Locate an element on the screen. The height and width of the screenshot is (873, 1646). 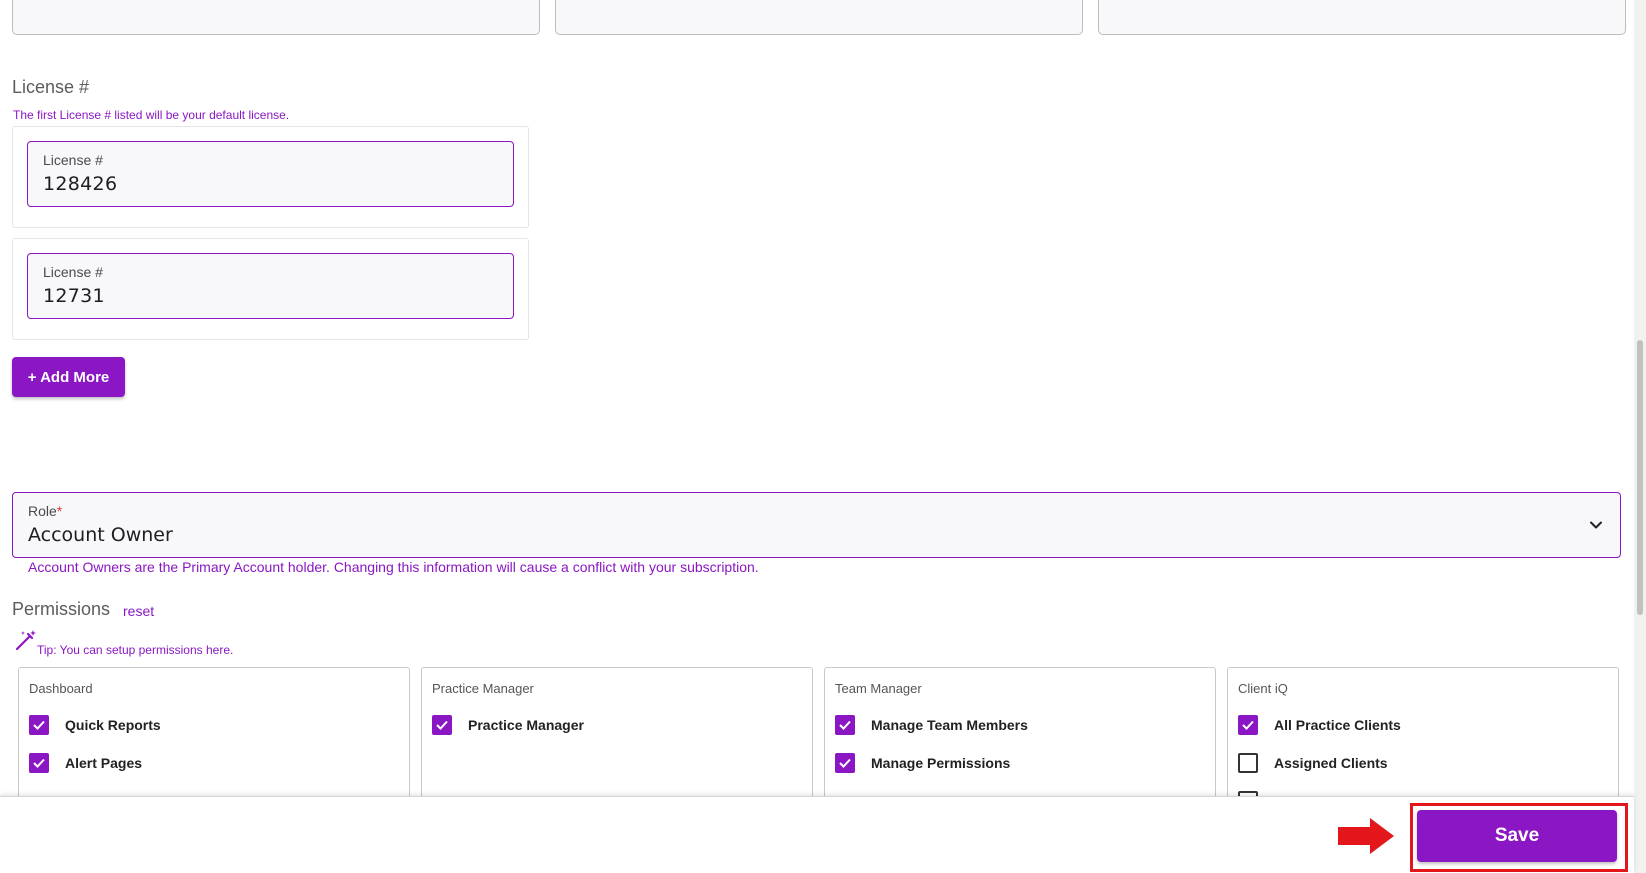
license-card: License # 128426 is located at coordinates (270, 177).